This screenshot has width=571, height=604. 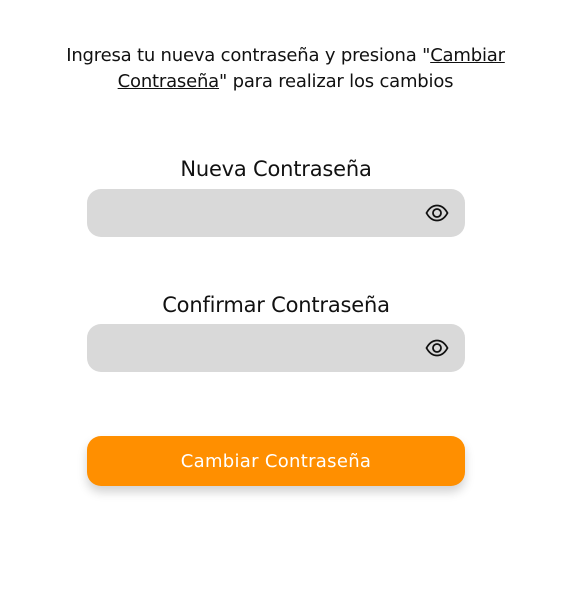 What do you see at coordinates (276, 461) in the screenshot?
I see `change-password-button: Cambiar Contraseña` at bounding box center [276, 461].